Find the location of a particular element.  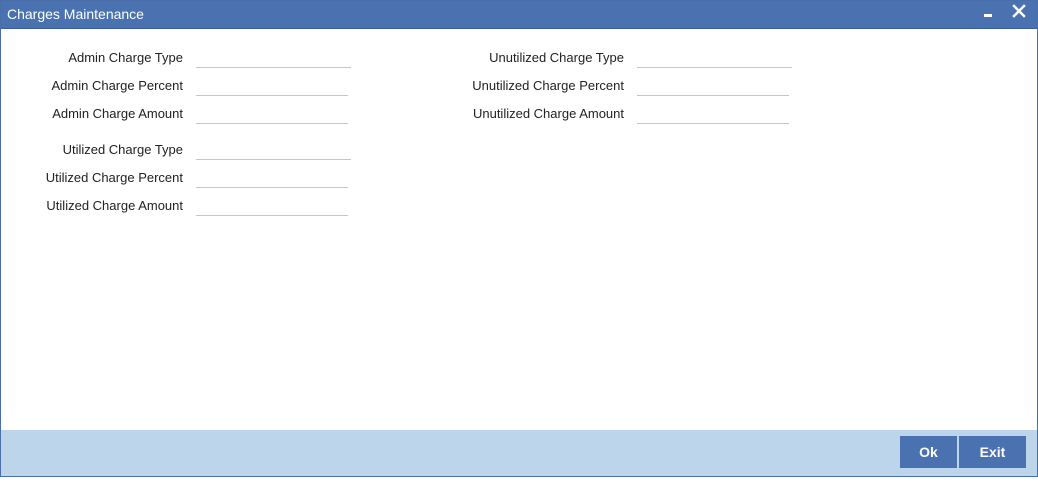

utilized-charge-amount-field is located at coordinates (272, 206).